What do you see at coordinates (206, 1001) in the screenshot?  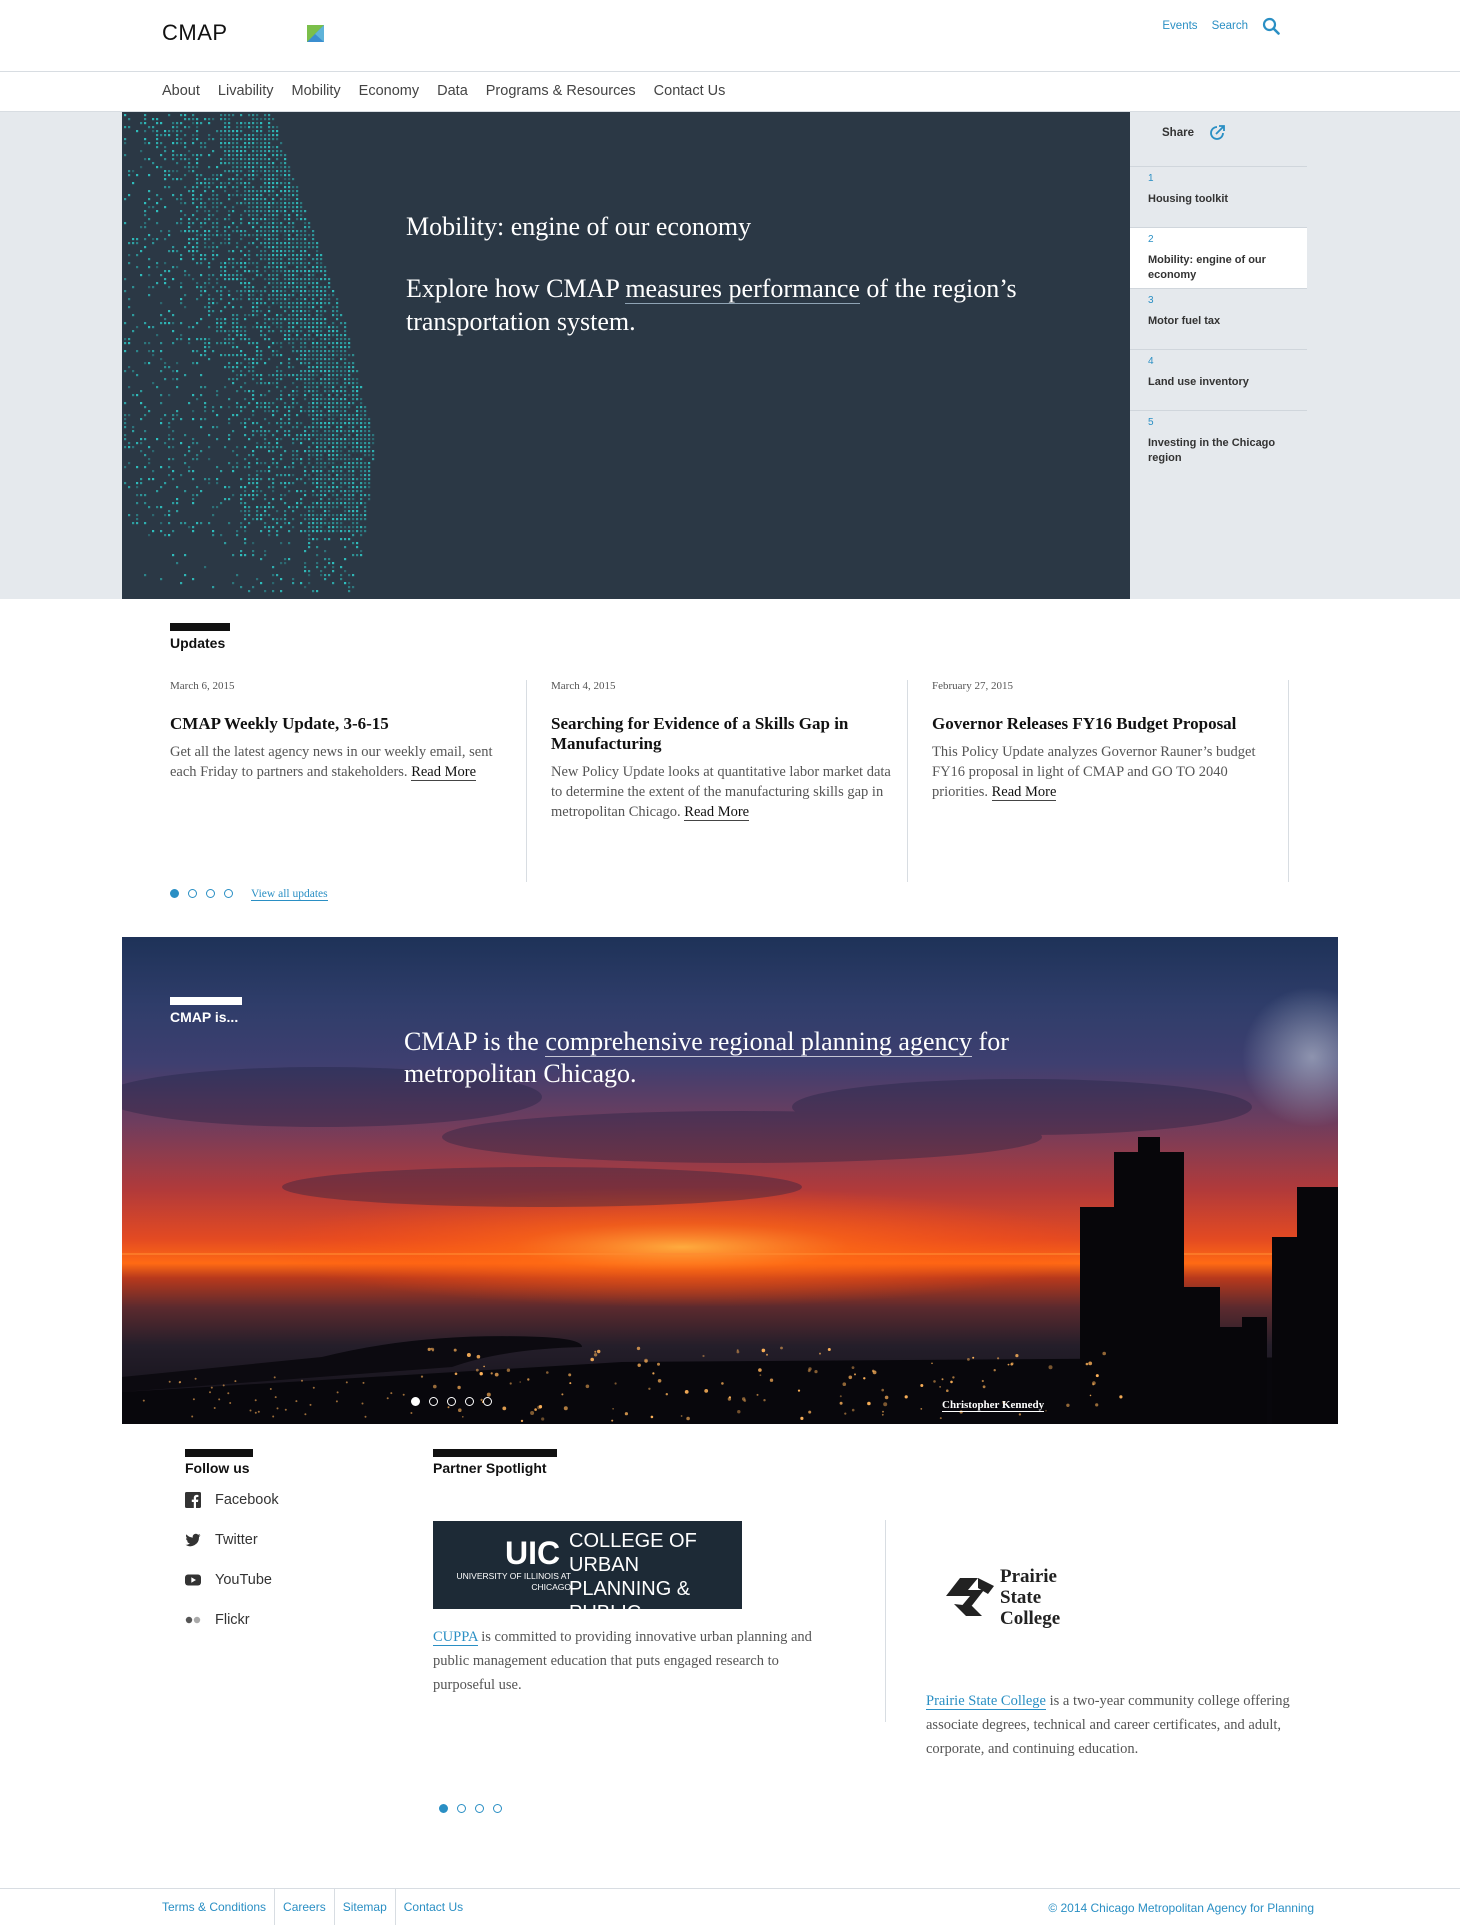 I see `cmap-is-bar` at bounding box center [206, 1001].